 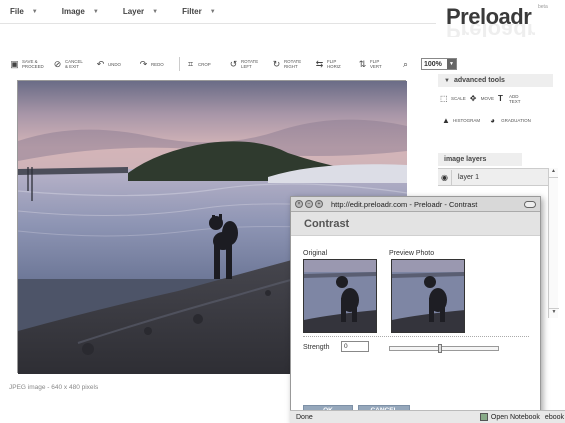 What do you see at coordinates (355, 346) in the screenshot?
I see `strength-input` at bounding box center [355, 346].